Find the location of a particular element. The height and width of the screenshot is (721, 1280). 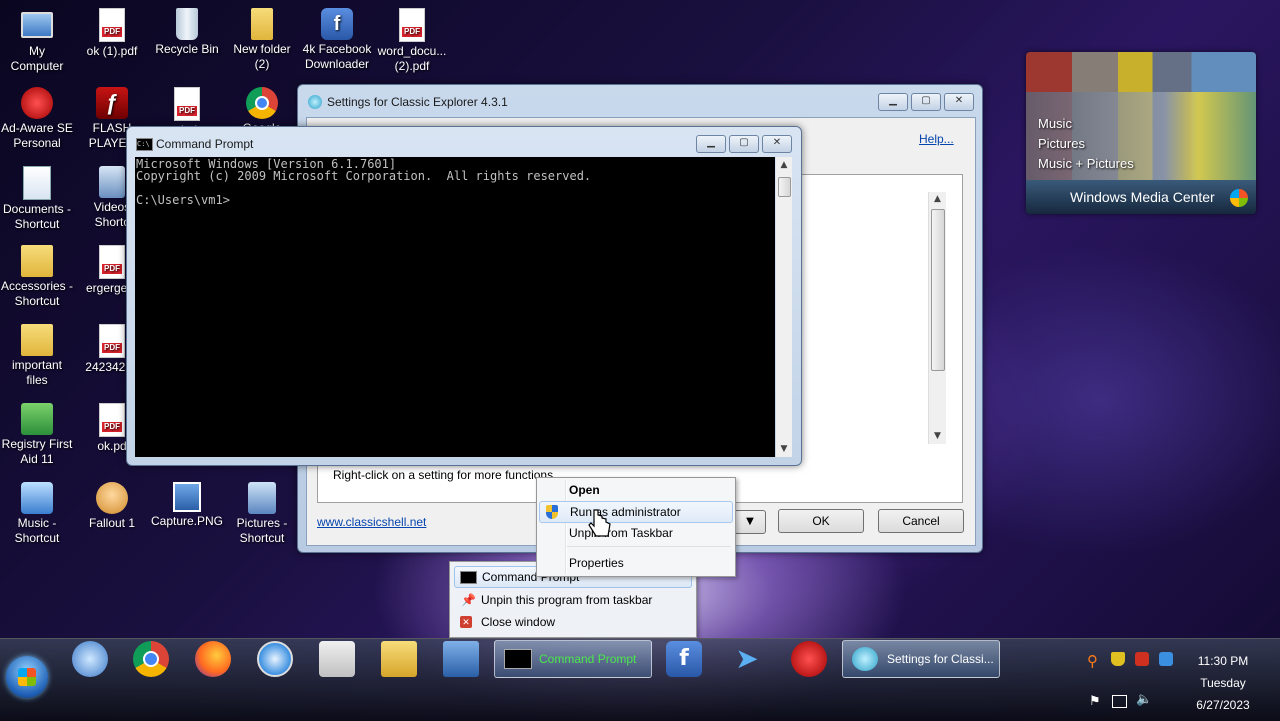

desktop-icon-label: Capture.PNG is located at coordinates (187, 521).